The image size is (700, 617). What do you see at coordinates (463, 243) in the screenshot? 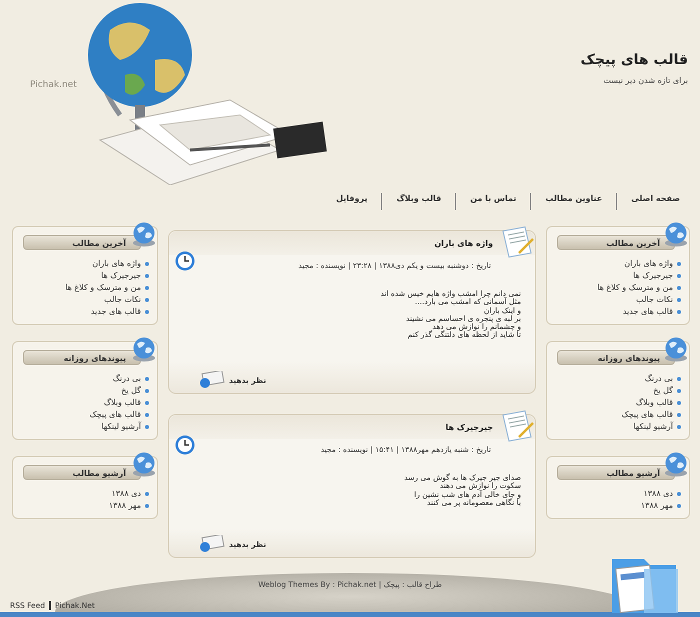
I see `post-title: واژه های باران` at bounding box center [463, 243].